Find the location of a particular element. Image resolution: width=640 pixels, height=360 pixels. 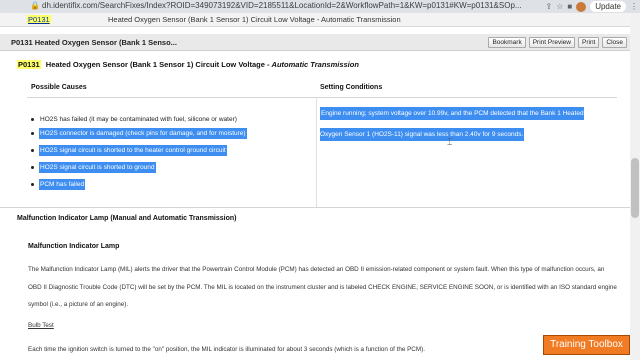

avatar is located at coordinates (581, 6).